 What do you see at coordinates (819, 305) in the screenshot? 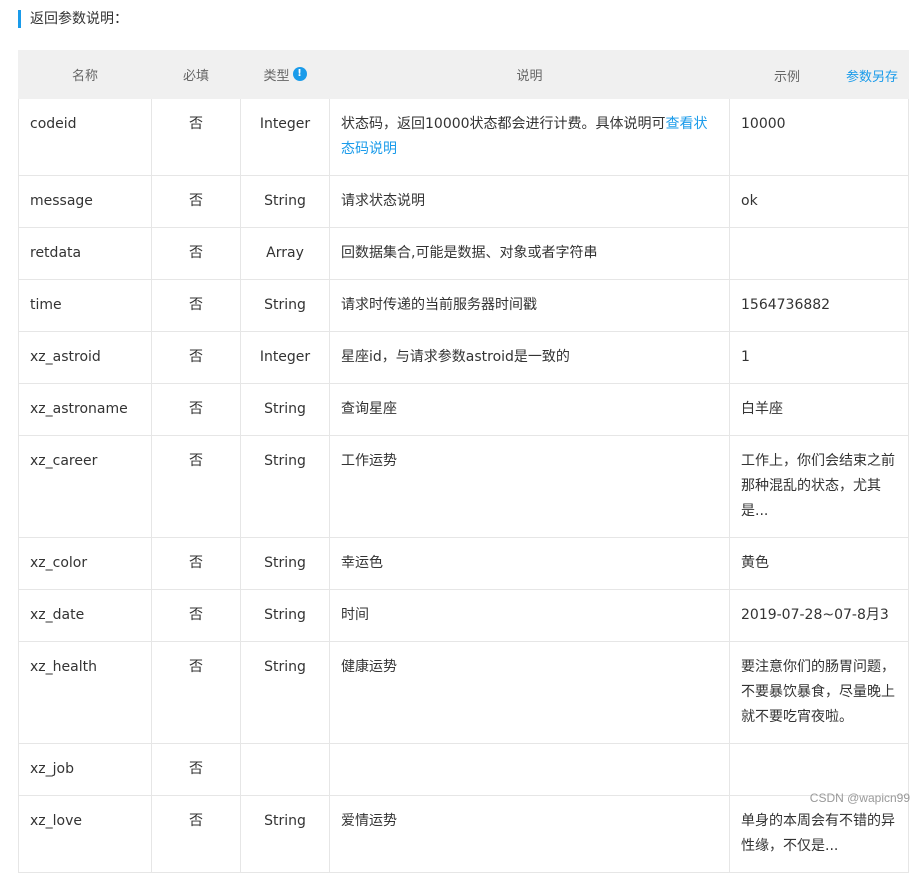
I see `param-example: 1564736882` at bounding box center [819, 305].